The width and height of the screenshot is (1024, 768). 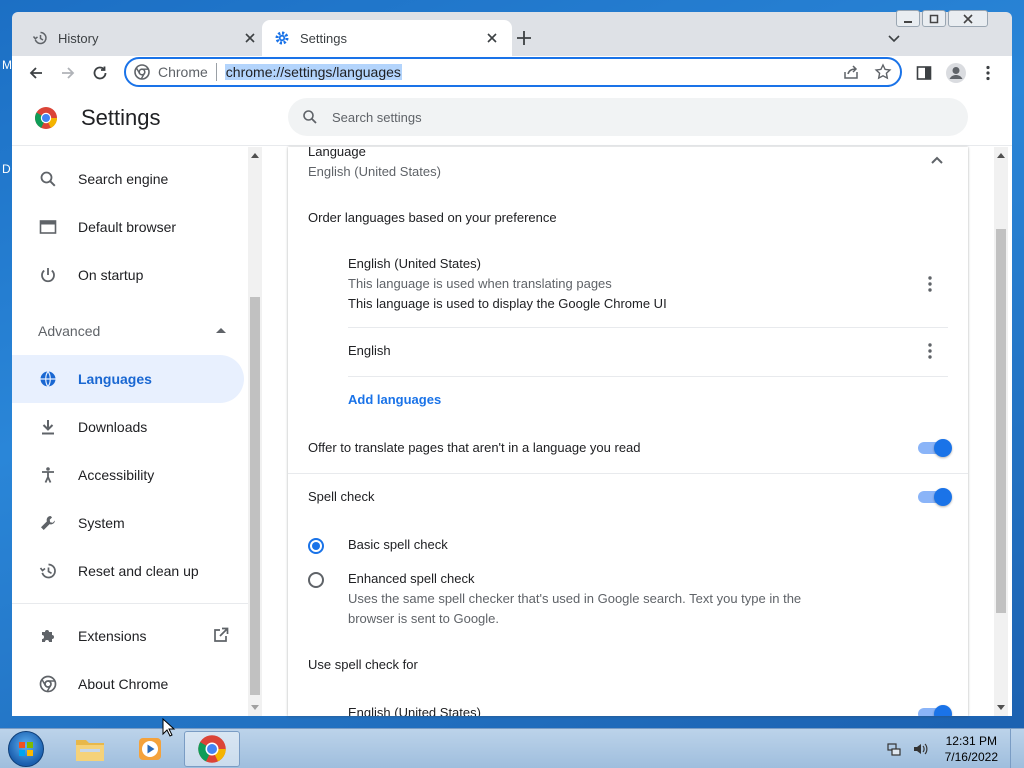 I want to click on sidebar-item-extensions: Extensions, so click(x=128, y=636).